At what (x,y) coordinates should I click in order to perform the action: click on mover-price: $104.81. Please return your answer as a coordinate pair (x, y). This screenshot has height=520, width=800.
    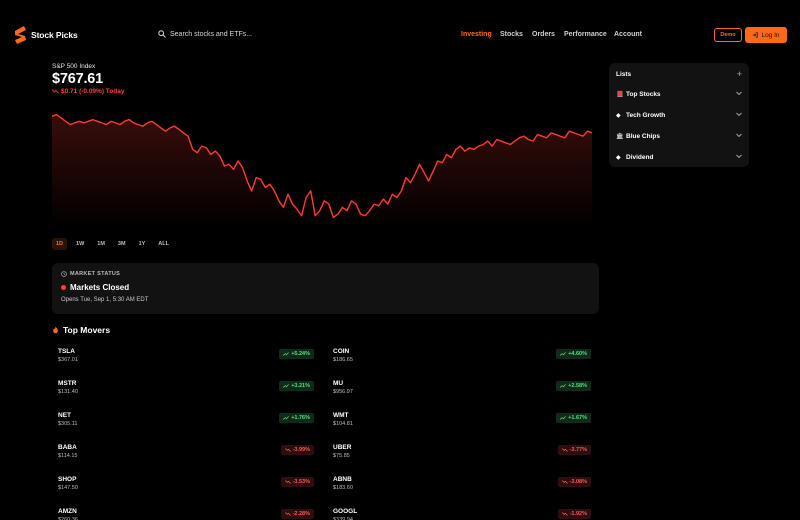
    Looking at the image, I should click on (343, 424).